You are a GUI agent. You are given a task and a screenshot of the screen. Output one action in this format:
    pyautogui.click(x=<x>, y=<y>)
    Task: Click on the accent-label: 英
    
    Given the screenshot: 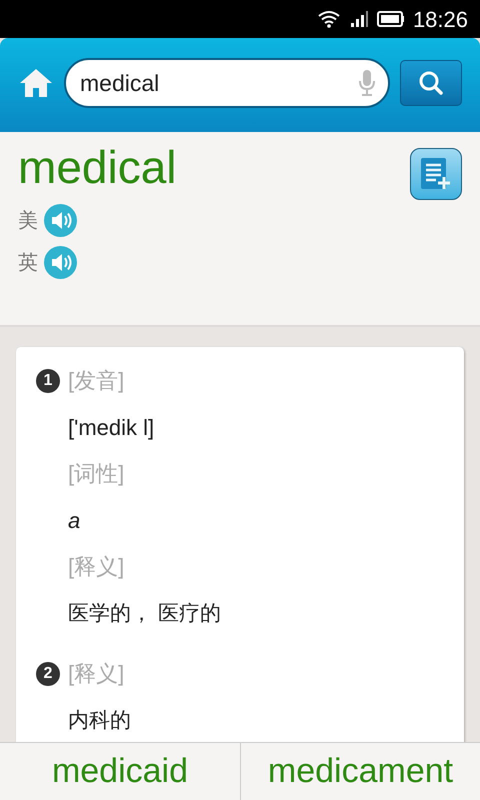 What is the action you would take?
    pyautogui.click(x=28, y=263)
    